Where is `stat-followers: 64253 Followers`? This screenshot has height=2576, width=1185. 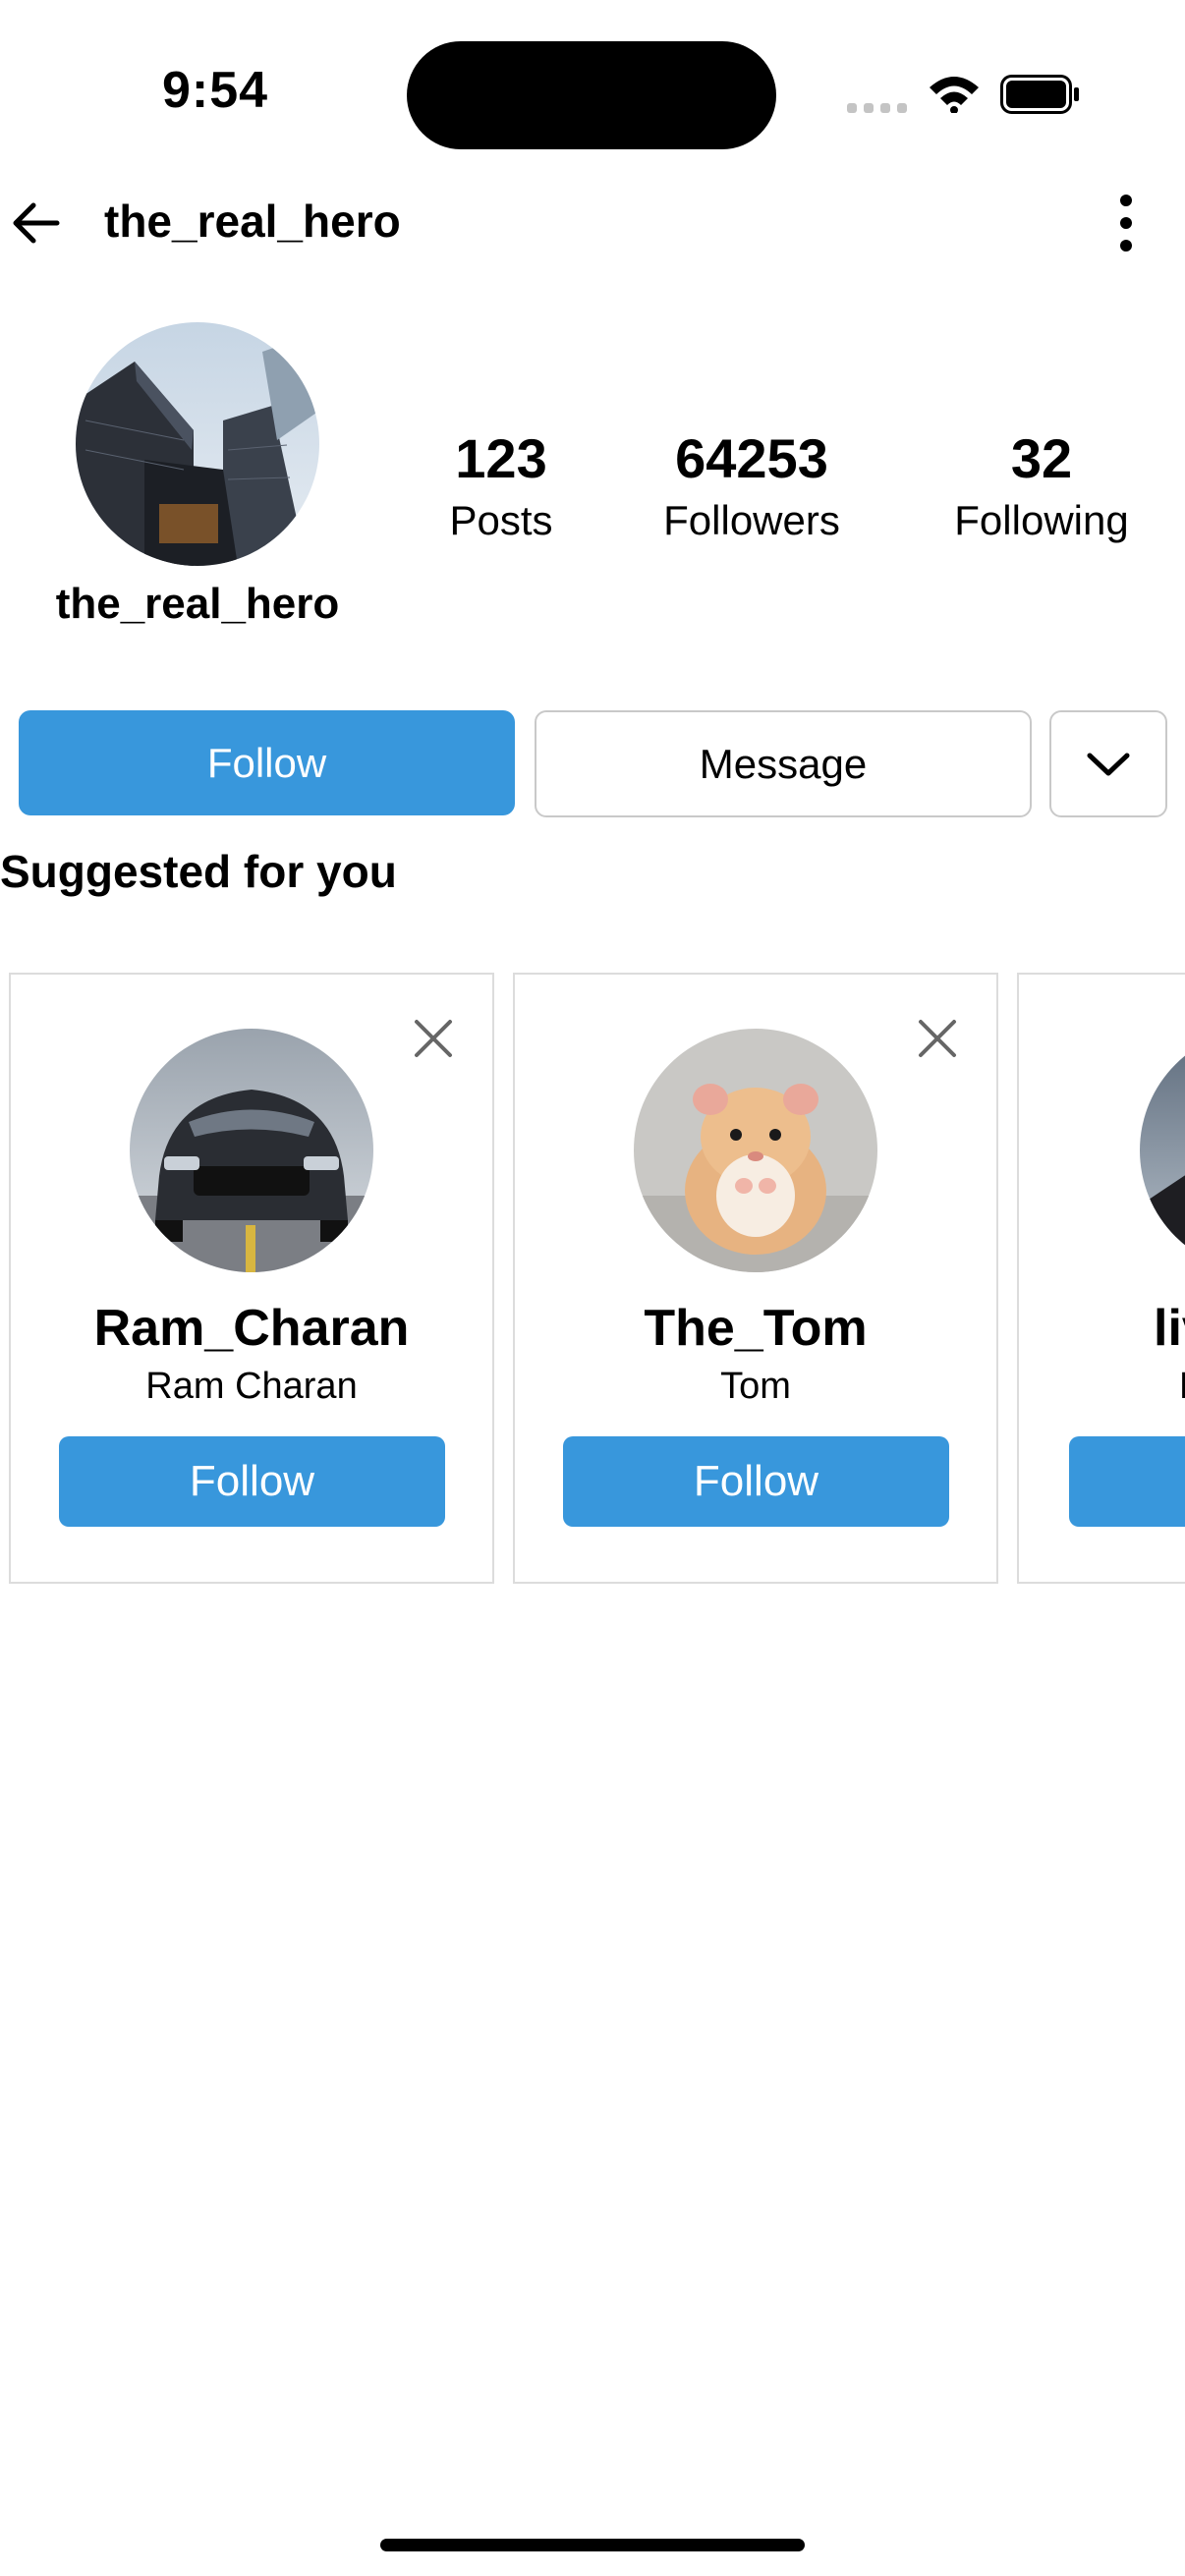 stat-followers: 64253 Followers is located at coordinates (752, 486).